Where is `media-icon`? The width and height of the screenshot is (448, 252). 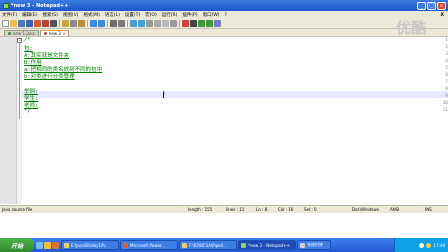
media-icon is located at coordinates (55, 245).